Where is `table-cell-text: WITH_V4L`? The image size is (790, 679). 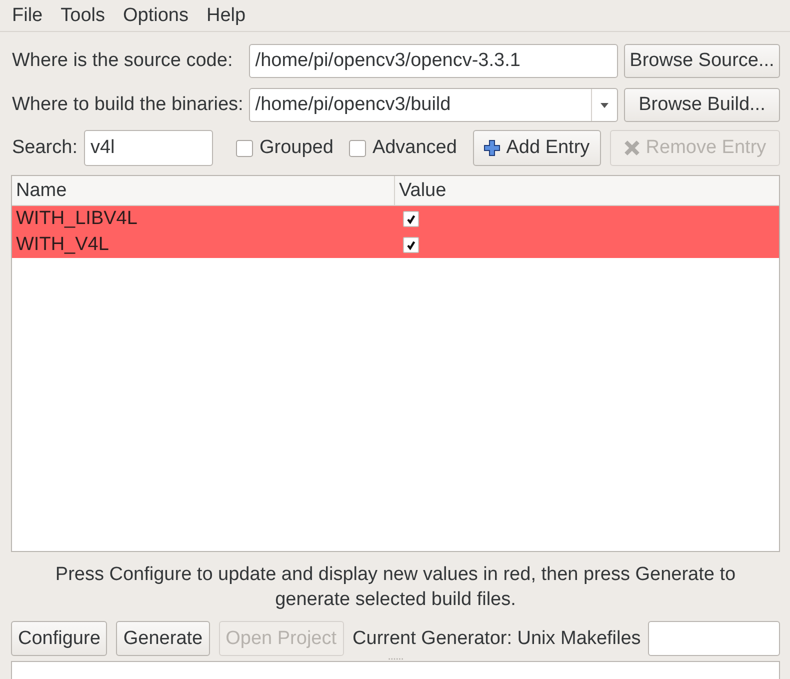 table-cell-text: WITH_V4L is located at coordinates (62, 245).